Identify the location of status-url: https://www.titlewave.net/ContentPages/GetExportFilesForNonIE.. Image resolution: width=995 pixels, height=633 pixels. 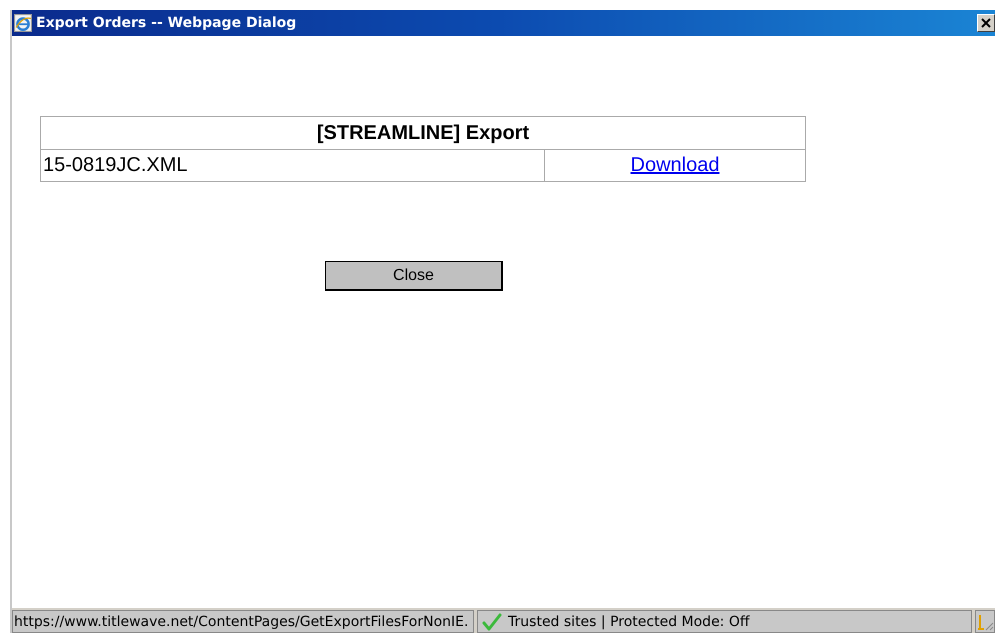
(243, 621).